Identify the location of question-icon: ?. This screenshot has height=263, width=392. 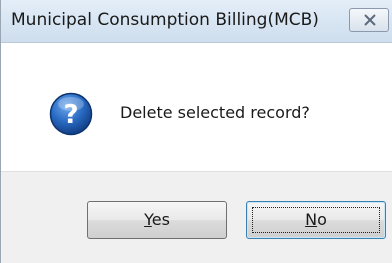
(71, 114).